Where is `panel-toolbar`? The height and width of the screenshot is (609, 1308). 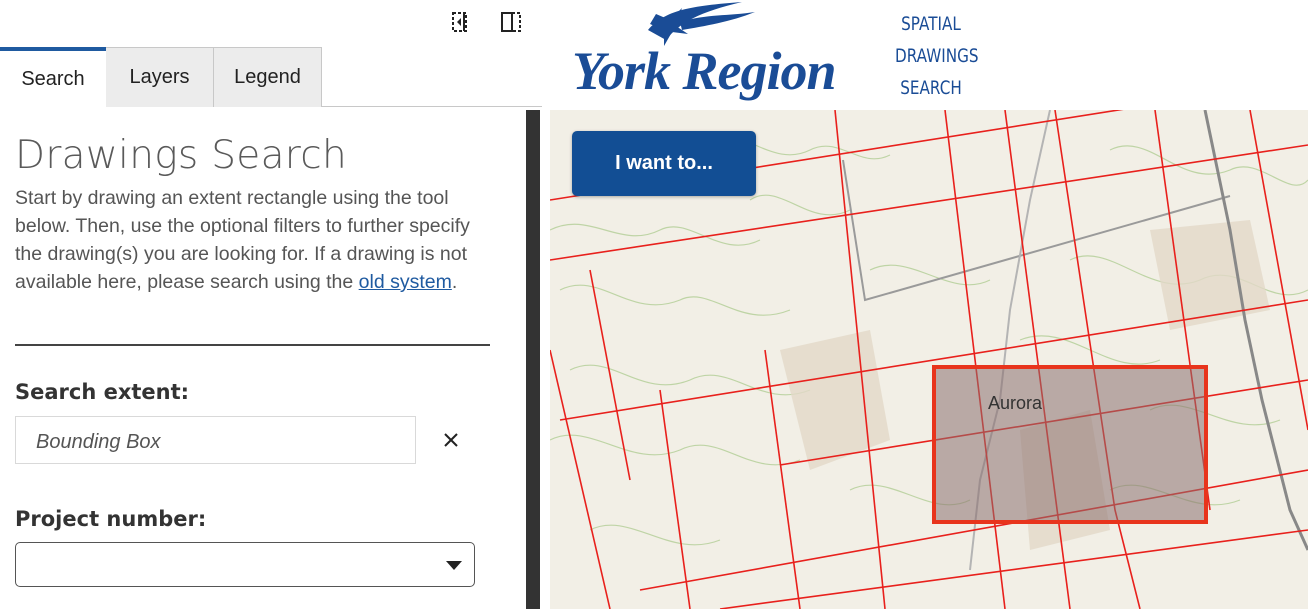 panel-toolbar is located at coordinates (271, 23).